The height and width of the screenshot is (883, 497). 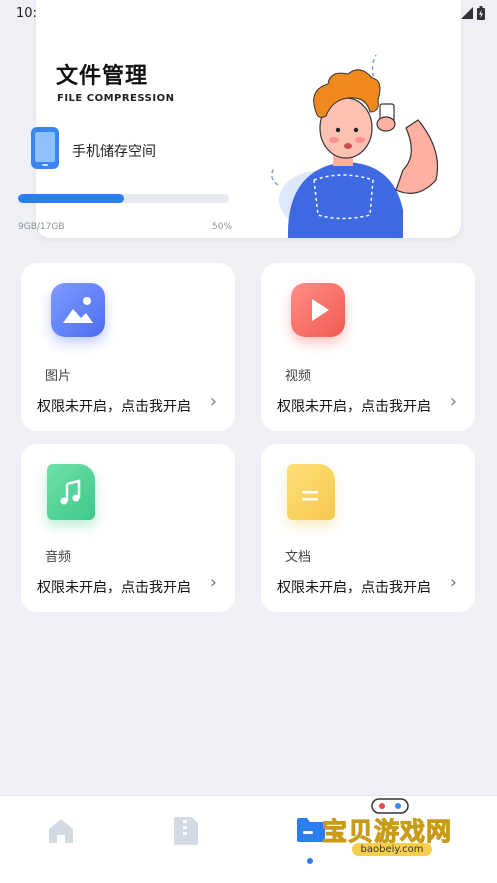 What do you see at coordinates (114, 152) in the screenshot?
I see `storage-label: 手机储存空间` at bounding box center [114, 152].